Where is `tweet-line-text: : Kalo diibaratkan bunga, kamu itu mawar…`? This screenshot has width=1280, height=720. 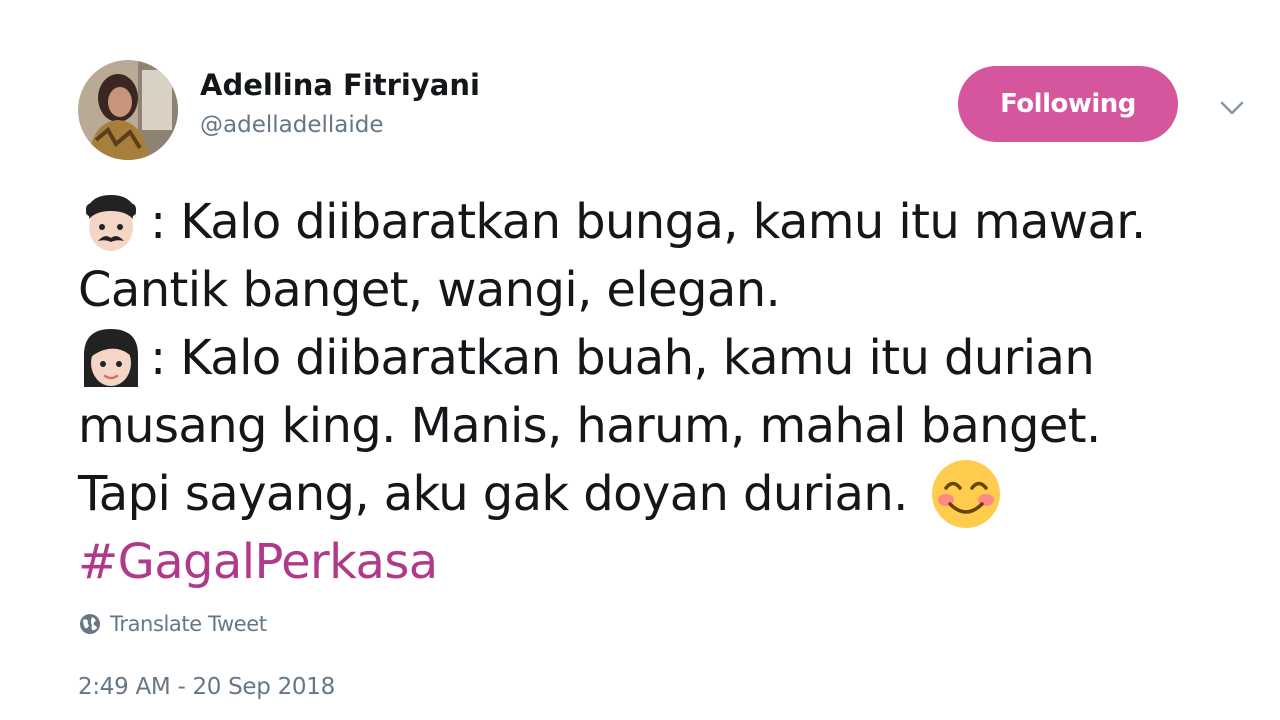
tweet-line-text: : Kalo diibaratkan bunga, kamu itu mawar… is located at coordinates (648, 222).